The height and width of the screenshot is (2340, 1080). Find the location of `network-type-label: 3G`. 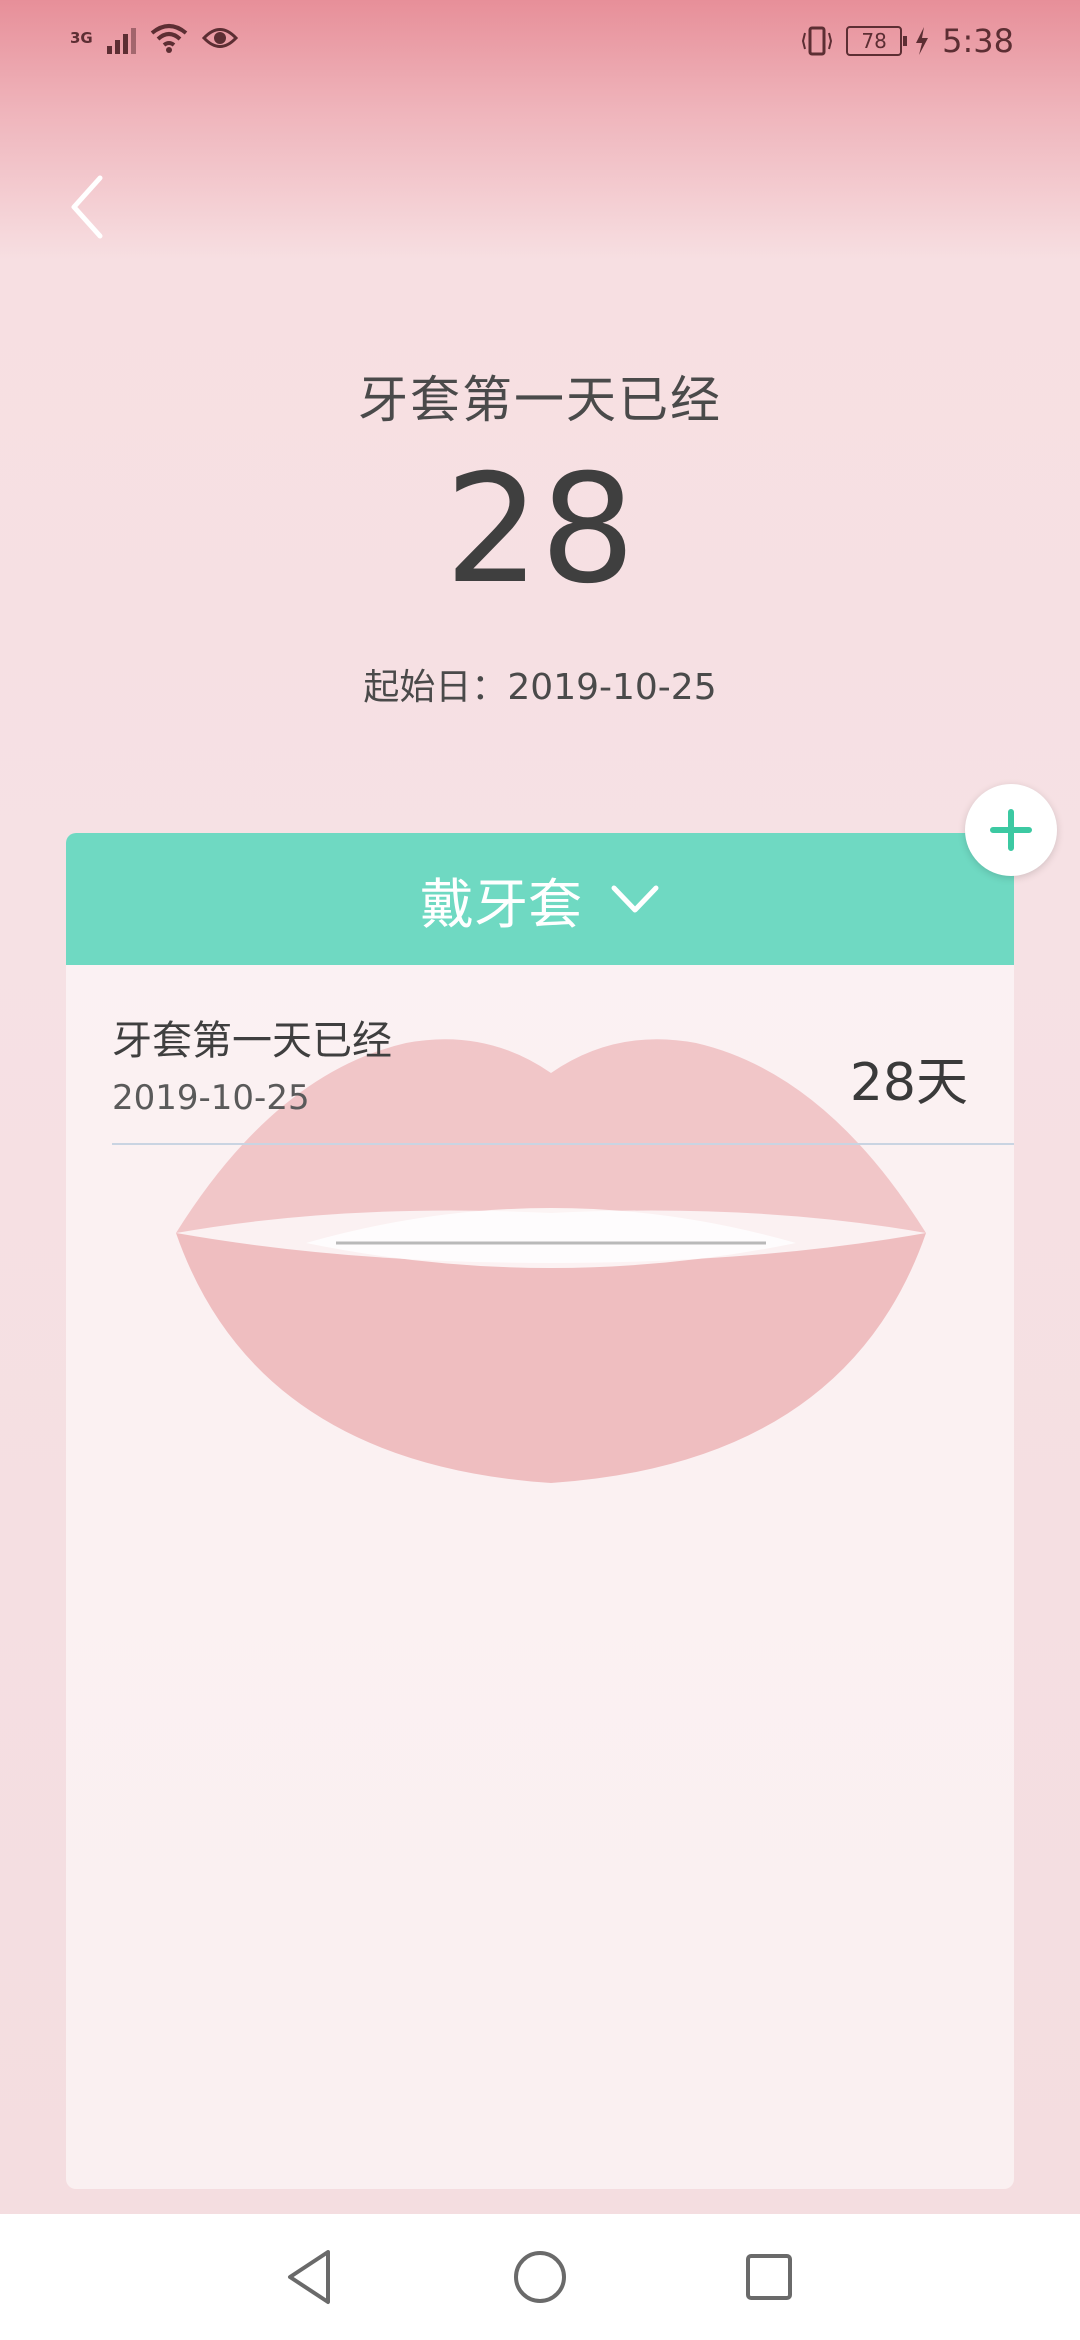

network-type-label: 3G is located at coordinates (81, 37).